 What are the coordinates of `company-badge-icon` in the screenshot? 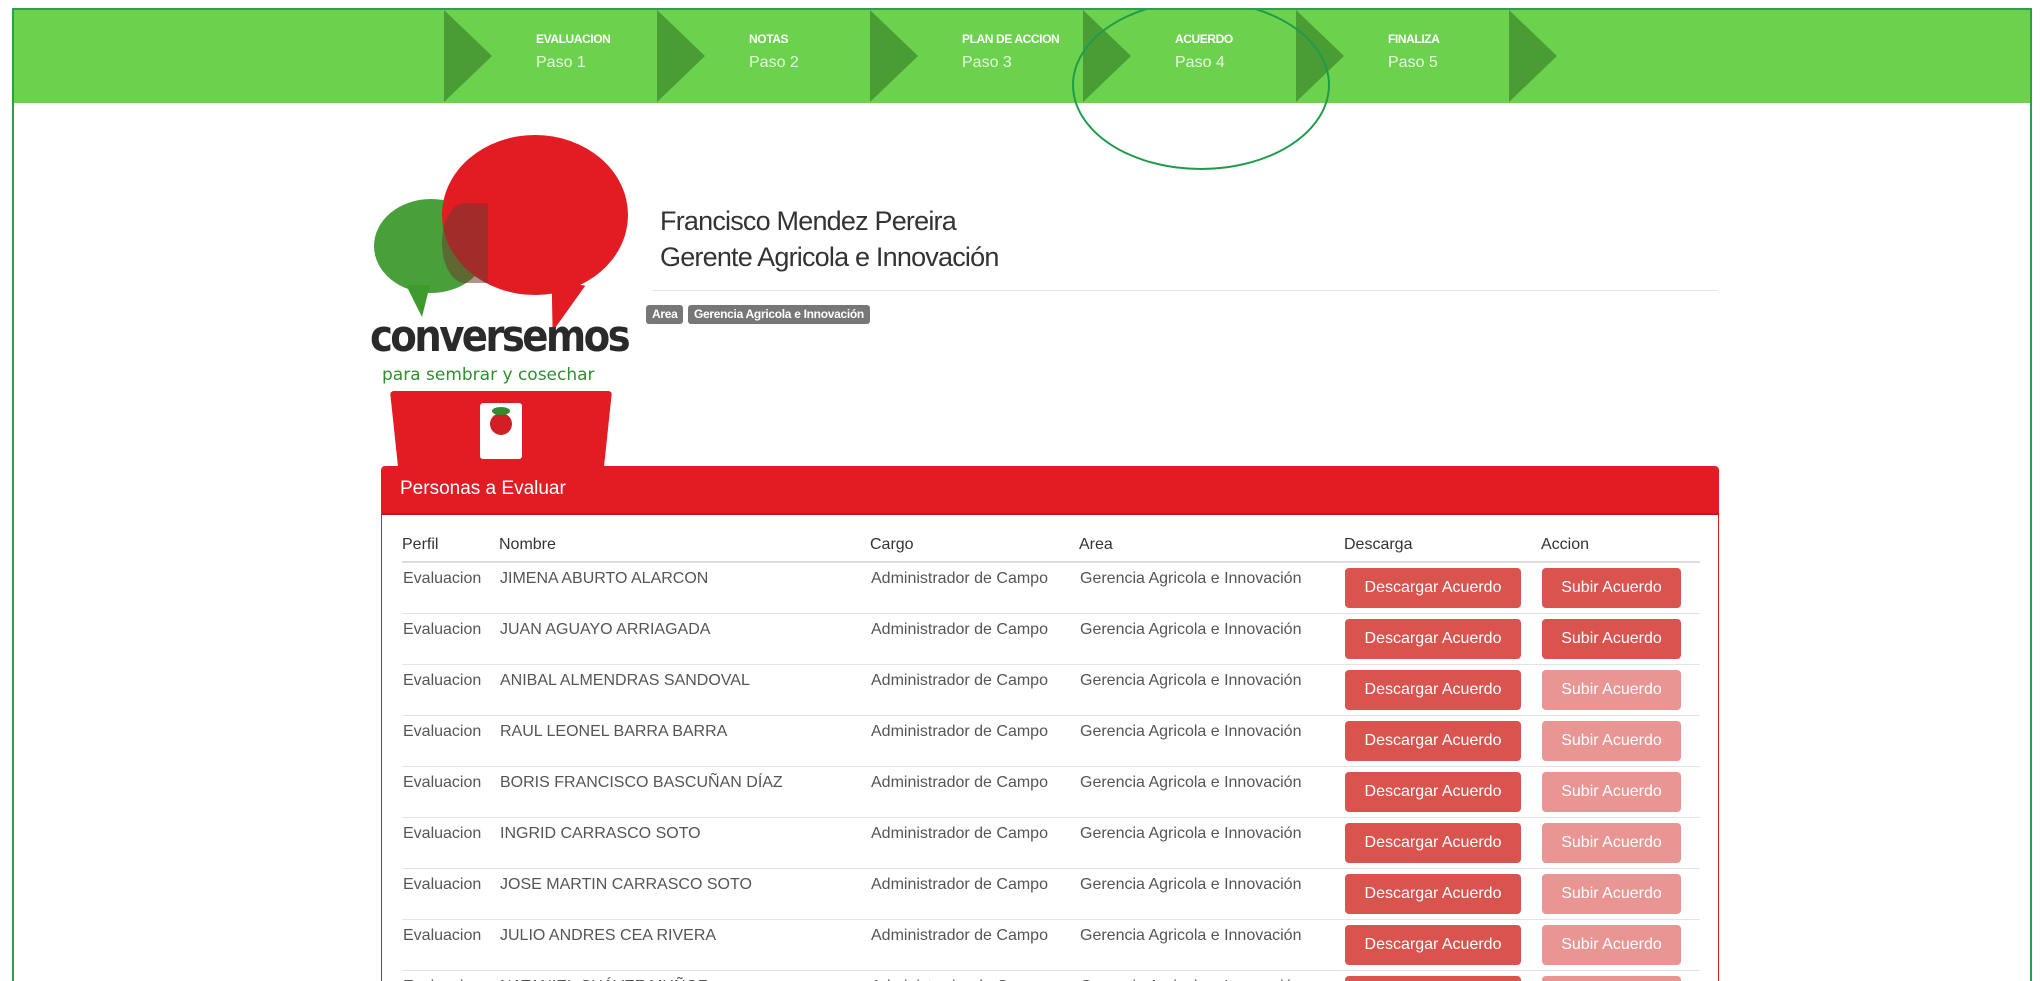 It's located at (501, 431).